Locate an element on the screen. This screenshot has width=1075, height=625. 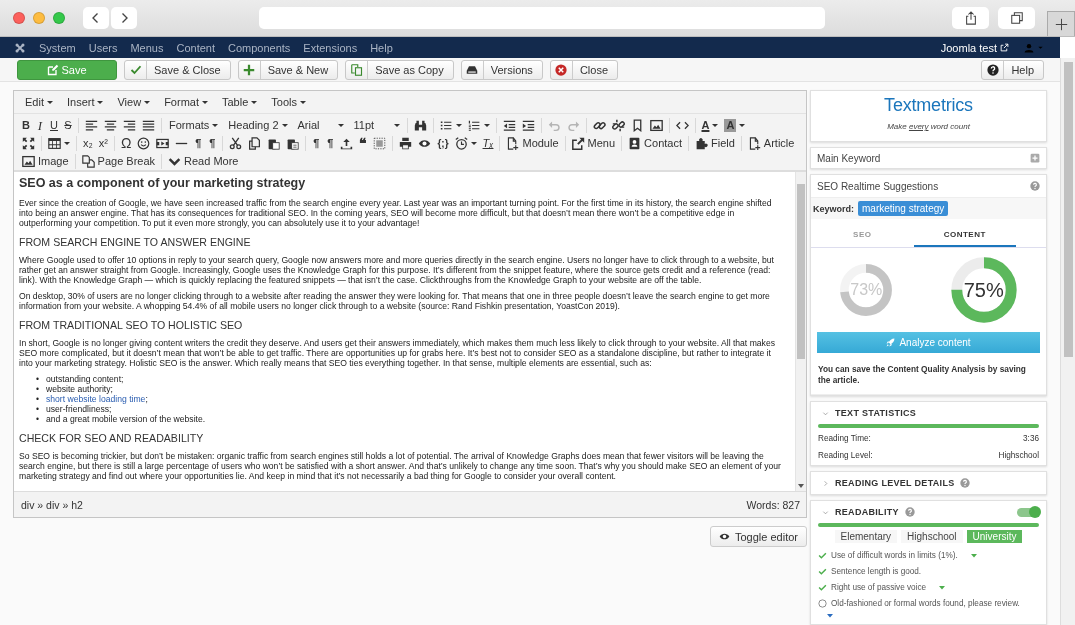
link: every is located at coordinates (918, 126).